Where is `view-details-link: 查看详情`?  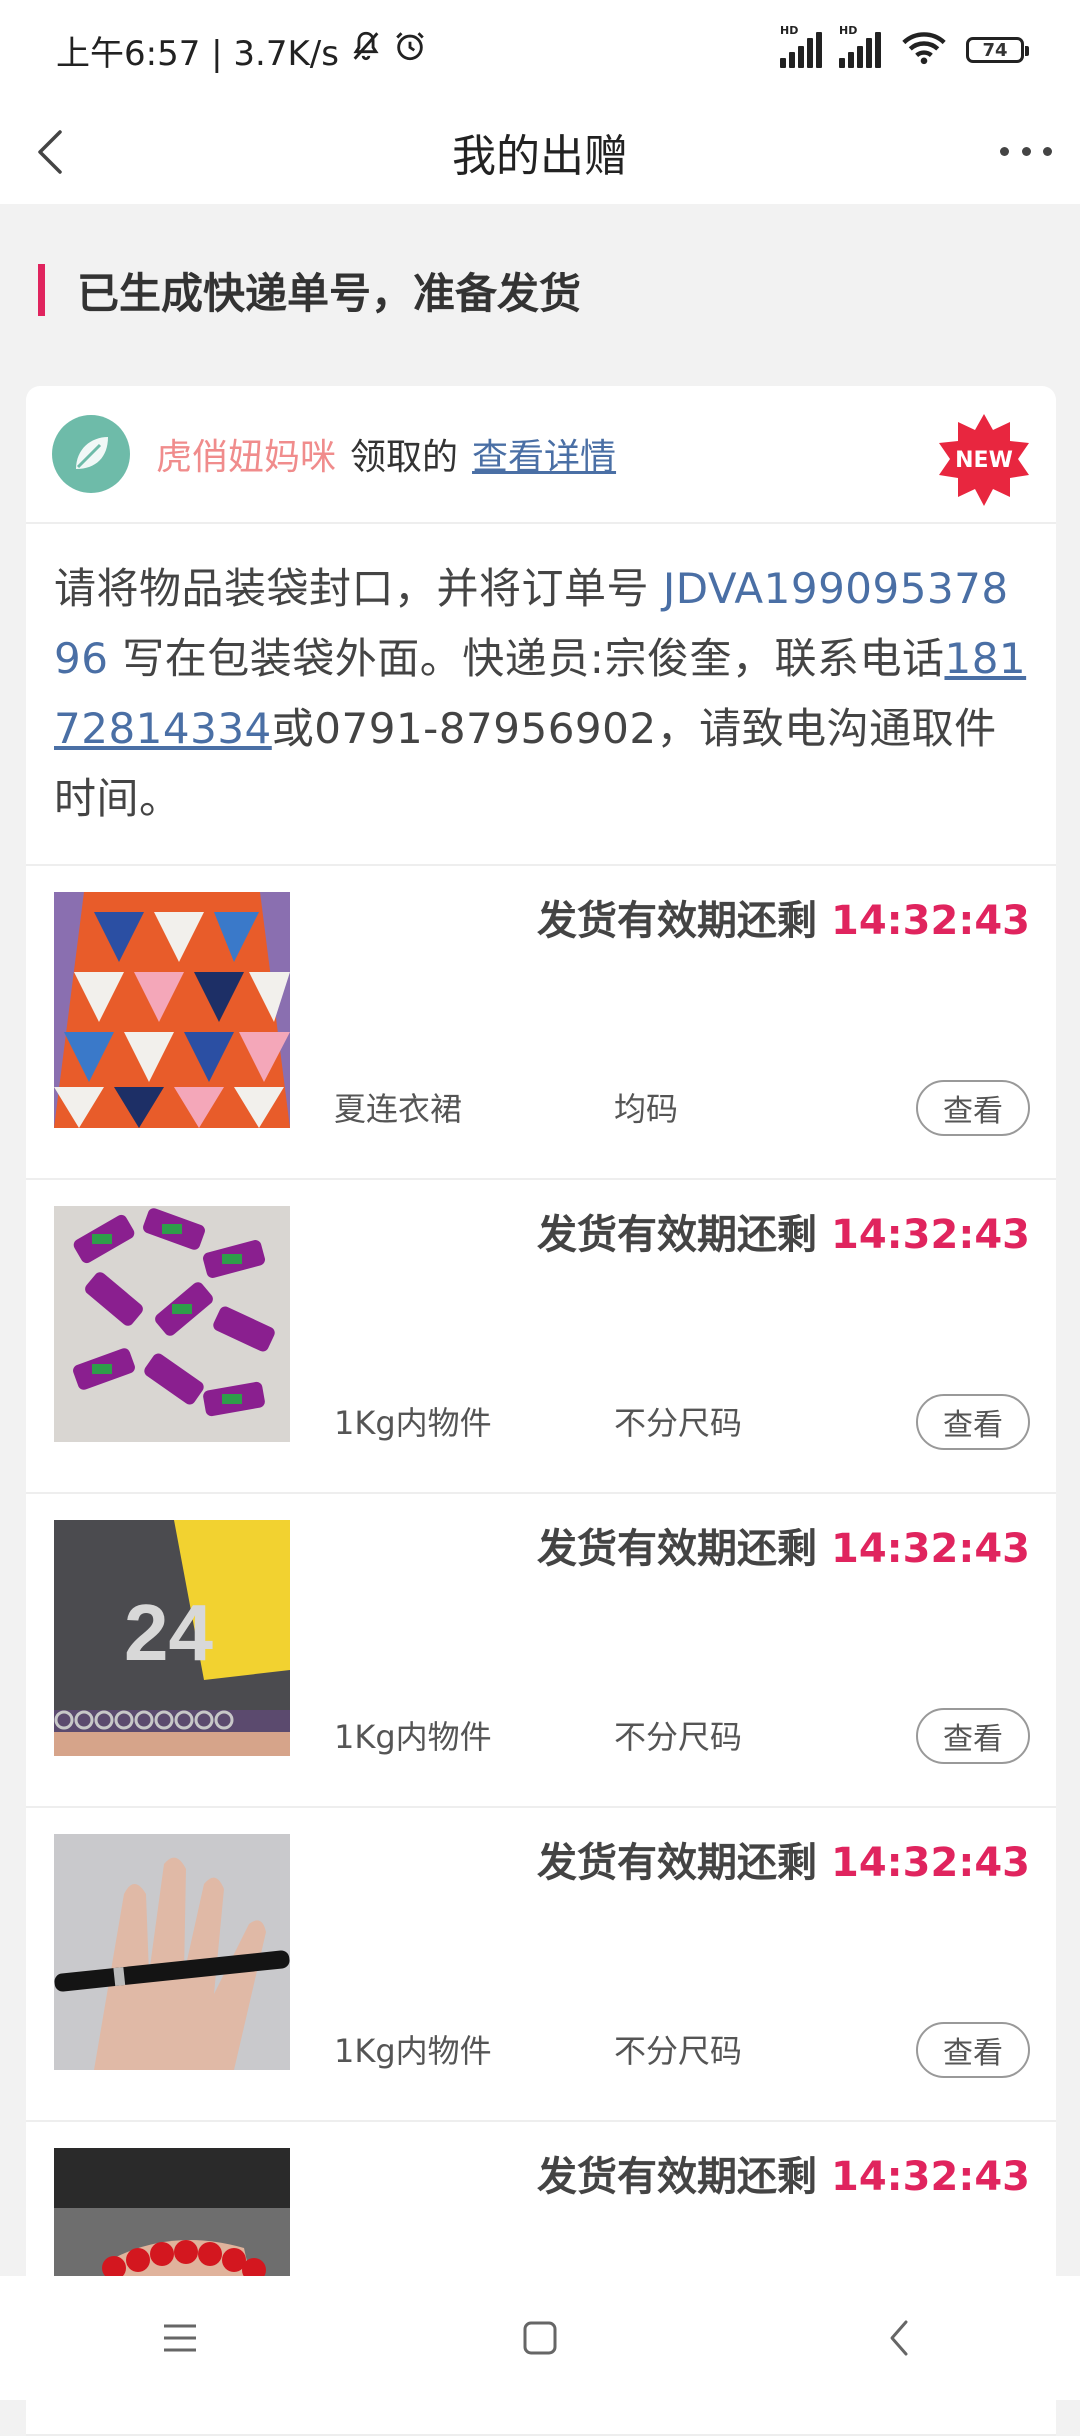
view-details-link: 查看详情 is located at coordinates (544, 454).